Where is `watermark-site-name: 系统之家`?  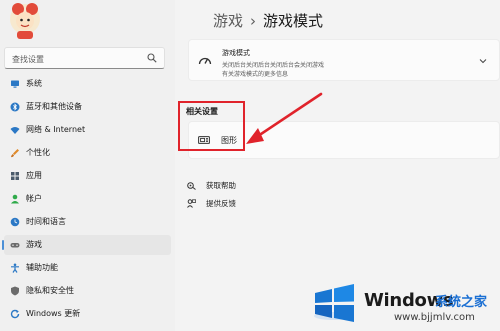 watermark-site-name: 系统之家 is located at coordinates (461, 302).